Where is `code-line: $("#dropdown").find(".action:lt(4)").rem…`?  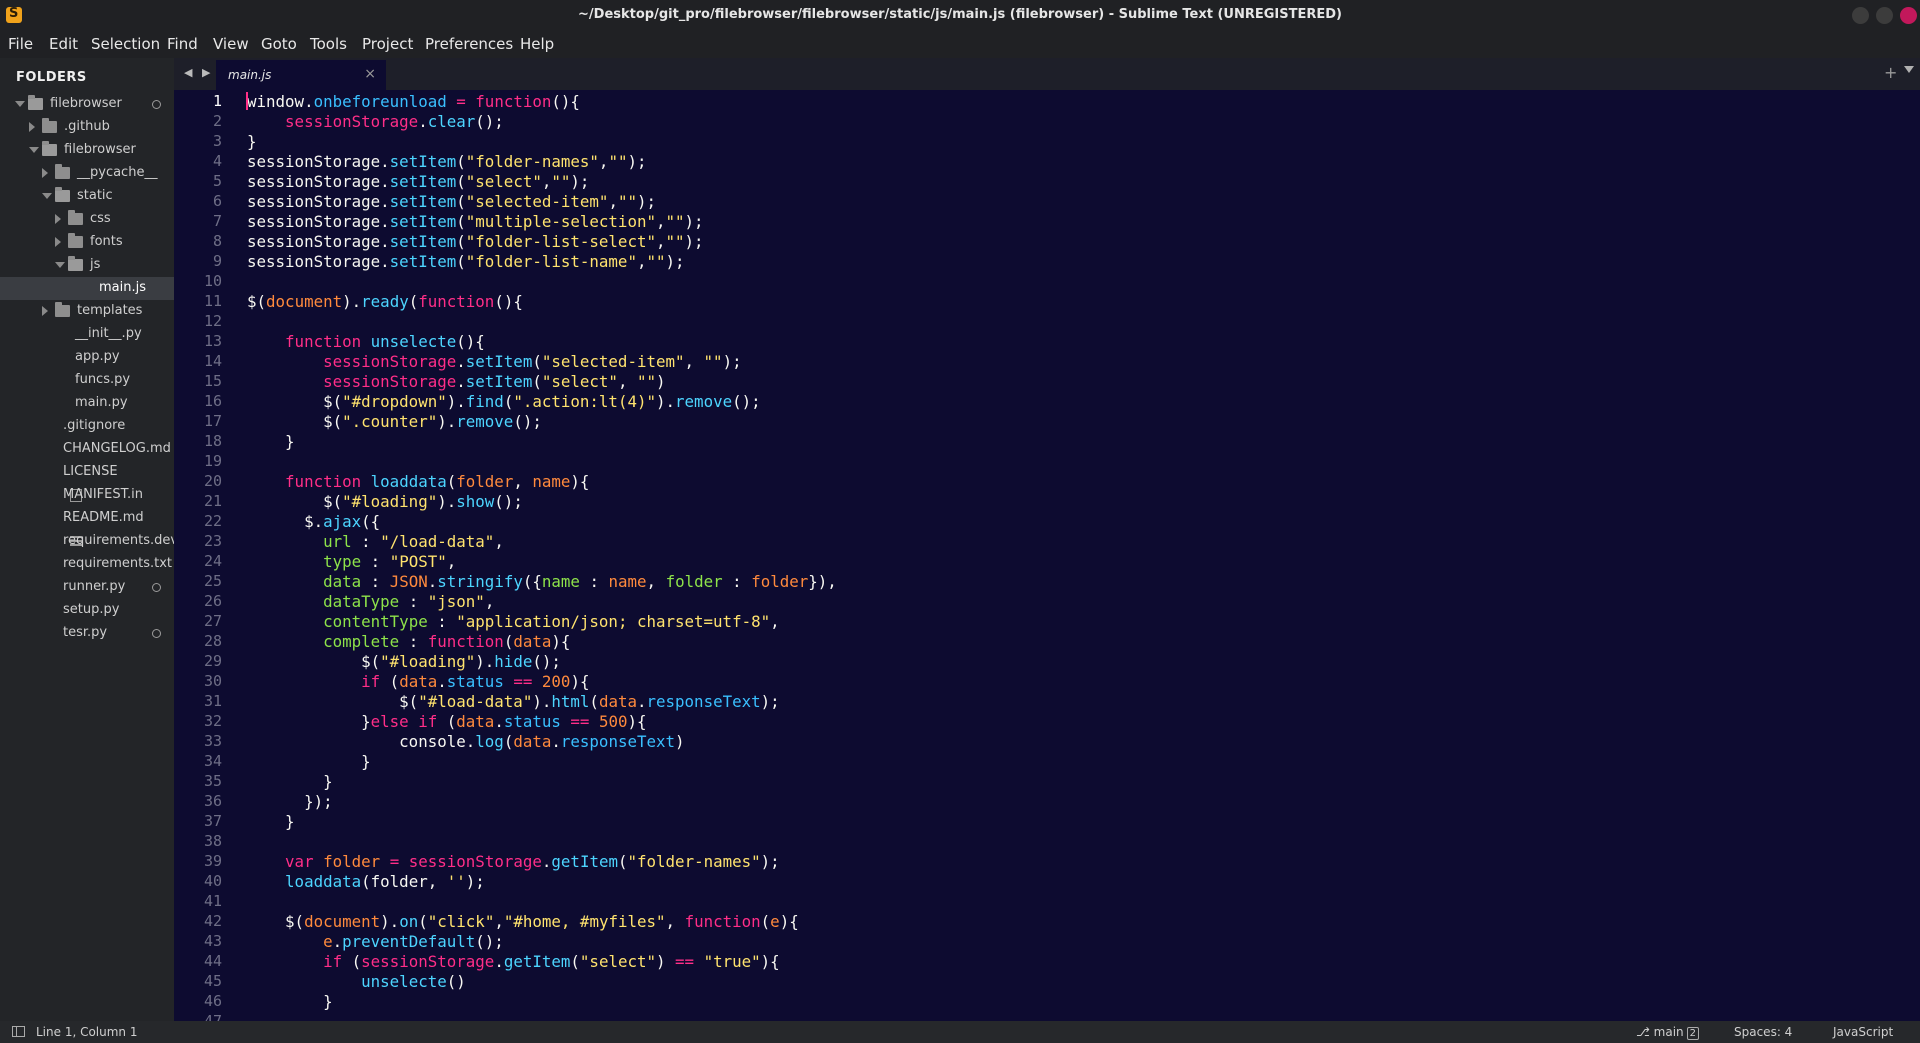 code-line: $("#dropdown").find(".action:lt(4)").rem… is located at coordinates (504, 402).